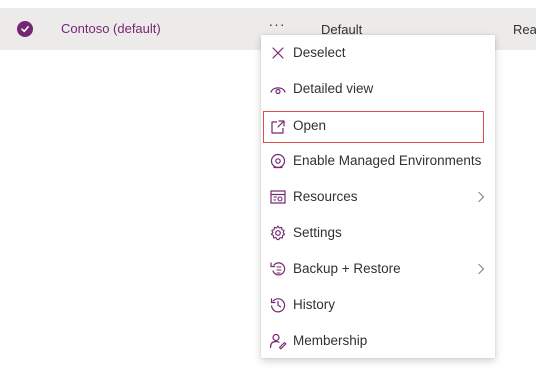 This screenshot has width=536, height=382. I want to click on menu-item-backup-restore: Backup + Restore, so click(378, 269).